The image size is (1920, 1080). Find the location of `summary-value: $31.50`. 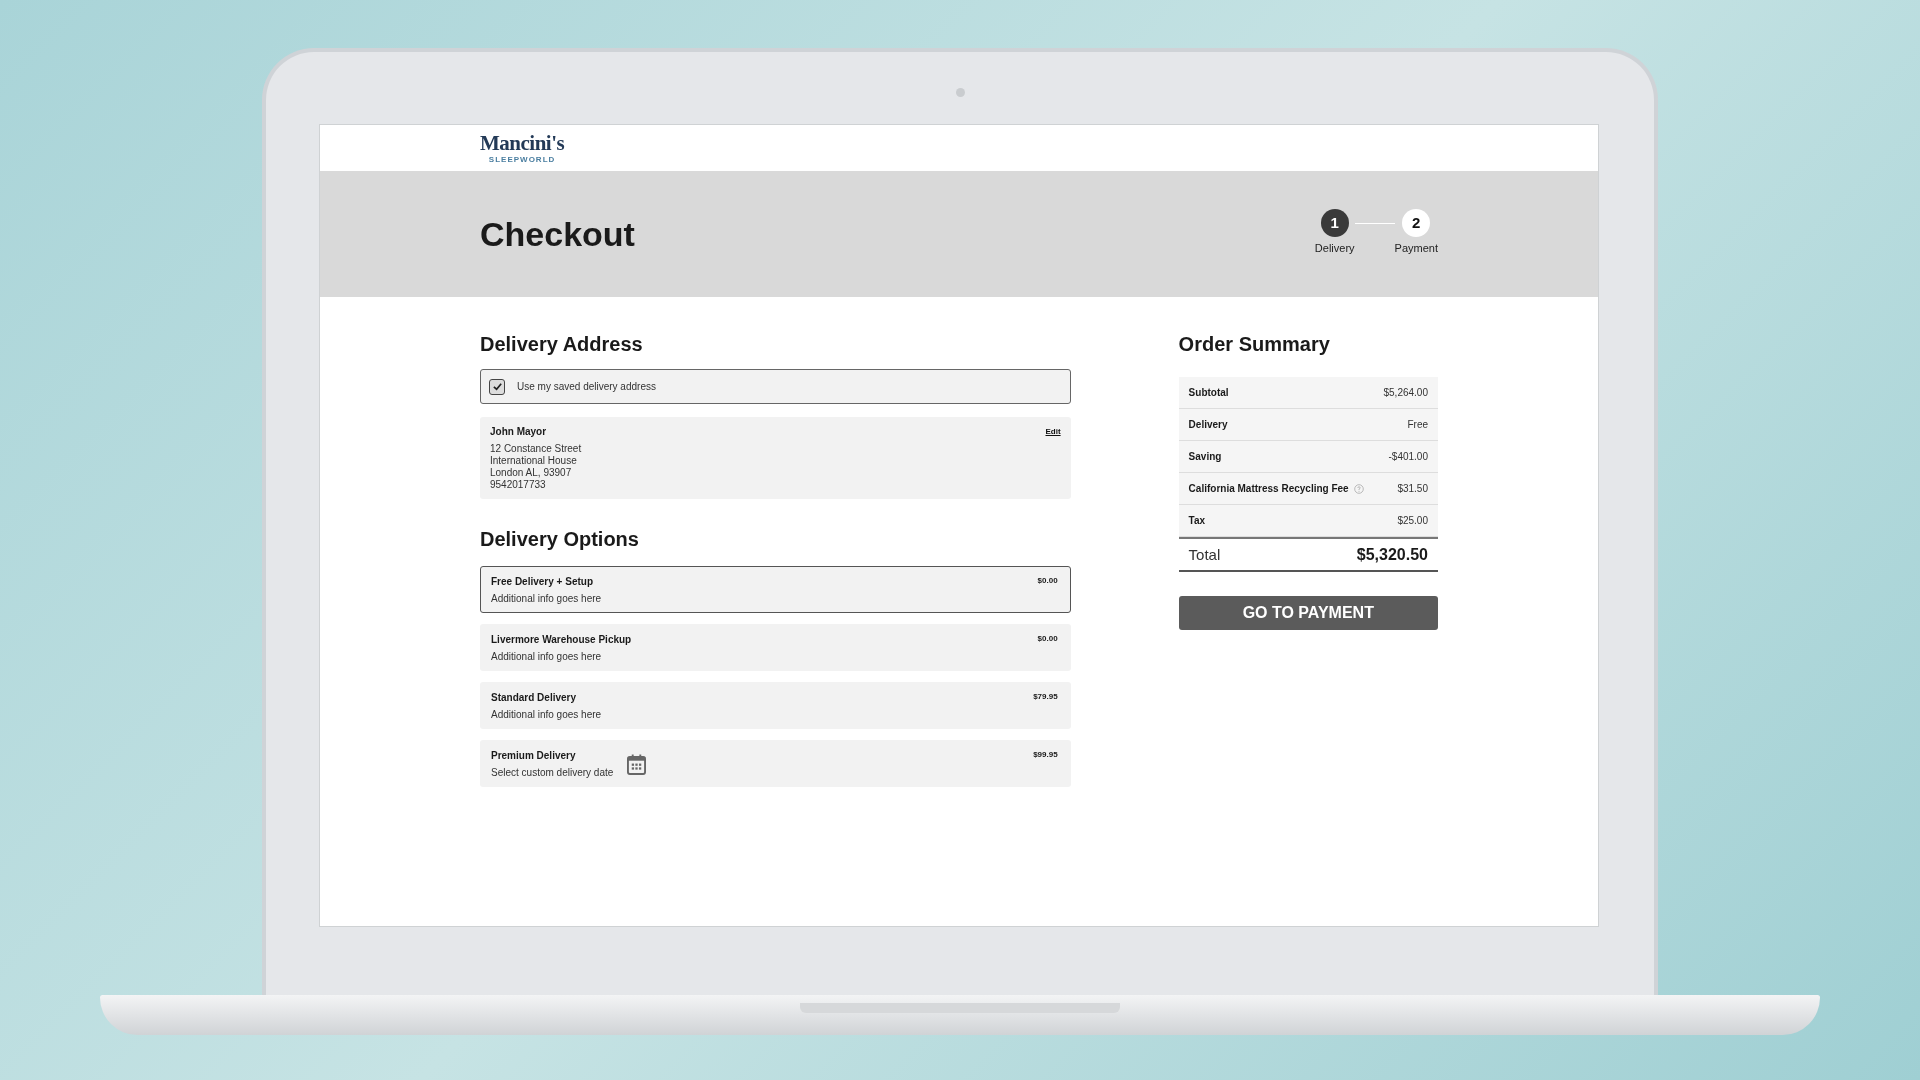

summary-value: $31.50 is located at coordinates (1412, 488).